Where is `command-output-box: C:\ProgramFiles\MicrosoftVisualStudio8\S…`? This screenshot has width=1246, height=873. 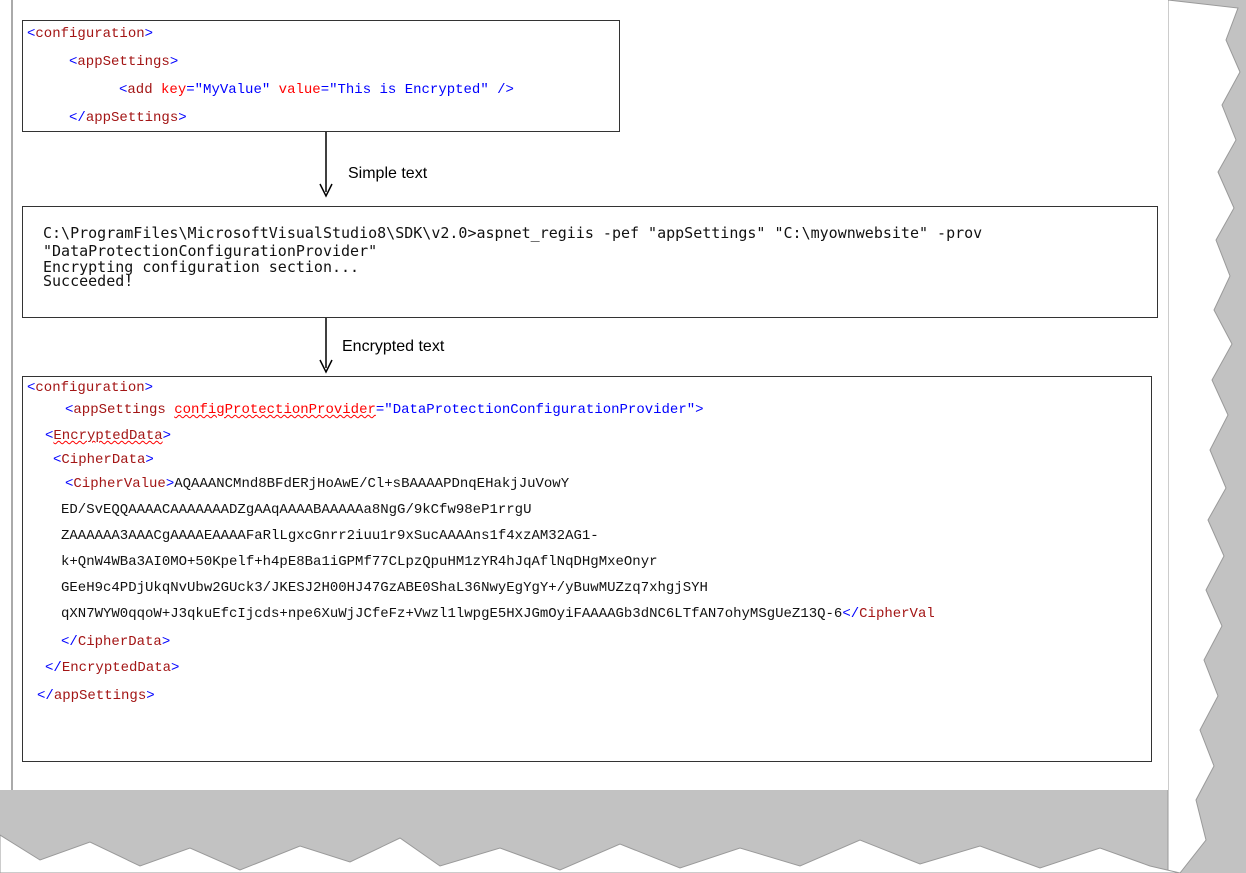 command-output-box: C:\ProgramFiles\MicrosoftVisualStudio8\S… is located at coordinates (590, 262).